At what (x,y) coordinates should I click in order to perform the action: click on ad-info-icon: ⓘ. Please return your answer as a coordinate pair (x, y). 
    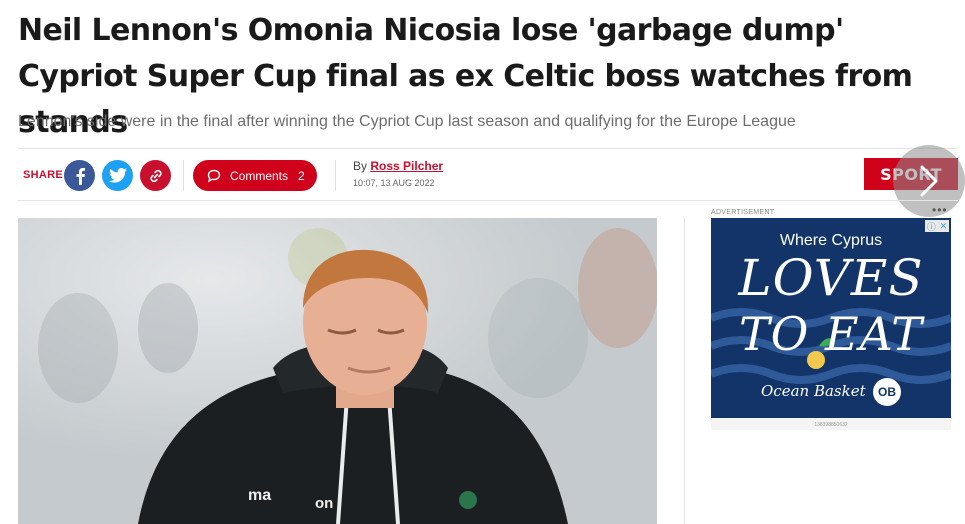
    Looking at the image, I should click on (931, 226).